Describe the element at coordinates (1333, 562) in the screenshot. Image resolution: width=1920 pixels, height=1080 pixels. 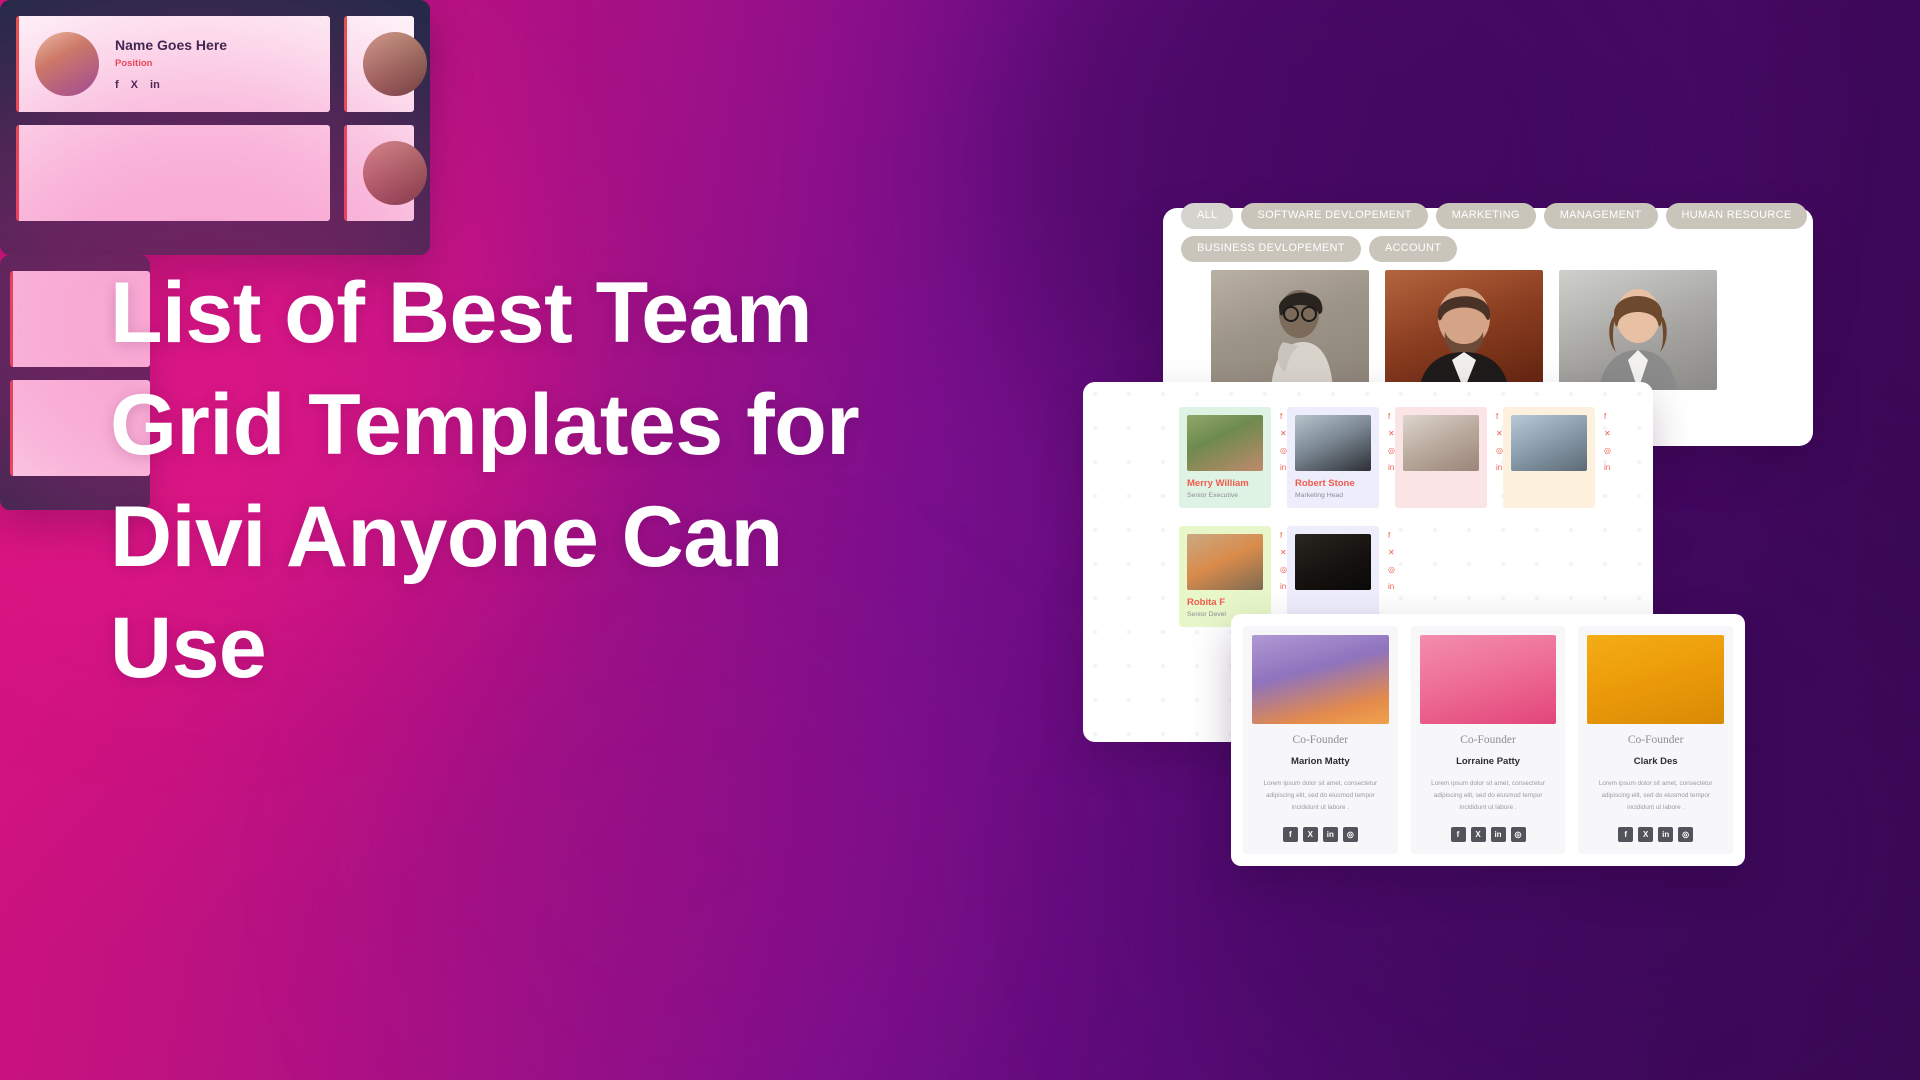
I see `photo-dark-portrait` at that location.